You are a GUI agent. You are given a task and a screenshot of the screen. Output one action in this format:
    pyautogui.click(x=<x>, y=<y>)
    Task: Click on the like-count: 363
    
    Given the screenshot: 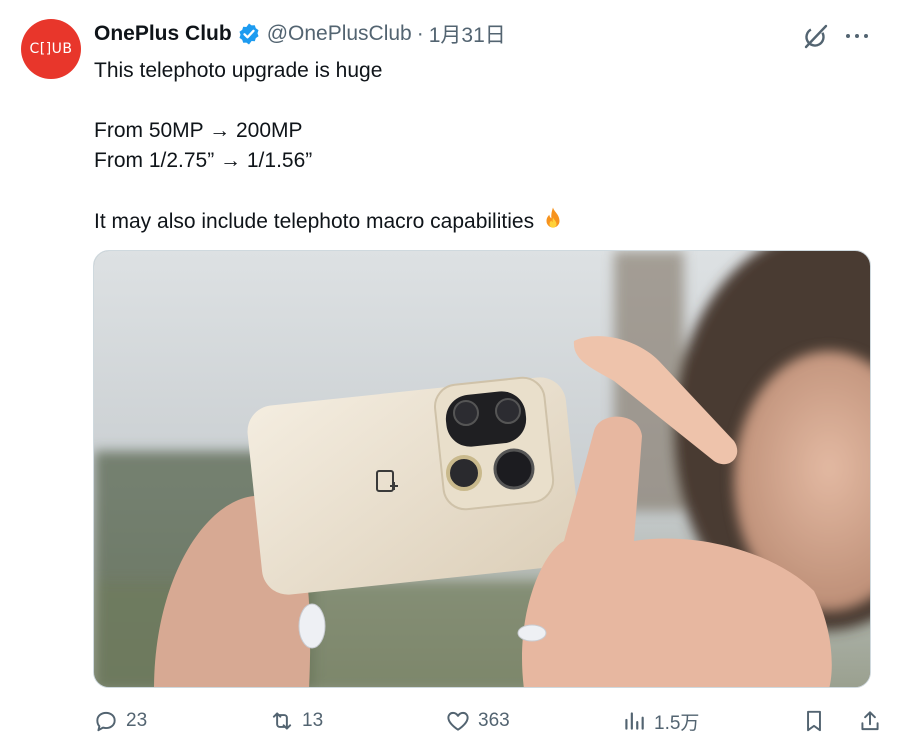 What is the action you would take?
    pyautogui.click(x=494, y=720)
    